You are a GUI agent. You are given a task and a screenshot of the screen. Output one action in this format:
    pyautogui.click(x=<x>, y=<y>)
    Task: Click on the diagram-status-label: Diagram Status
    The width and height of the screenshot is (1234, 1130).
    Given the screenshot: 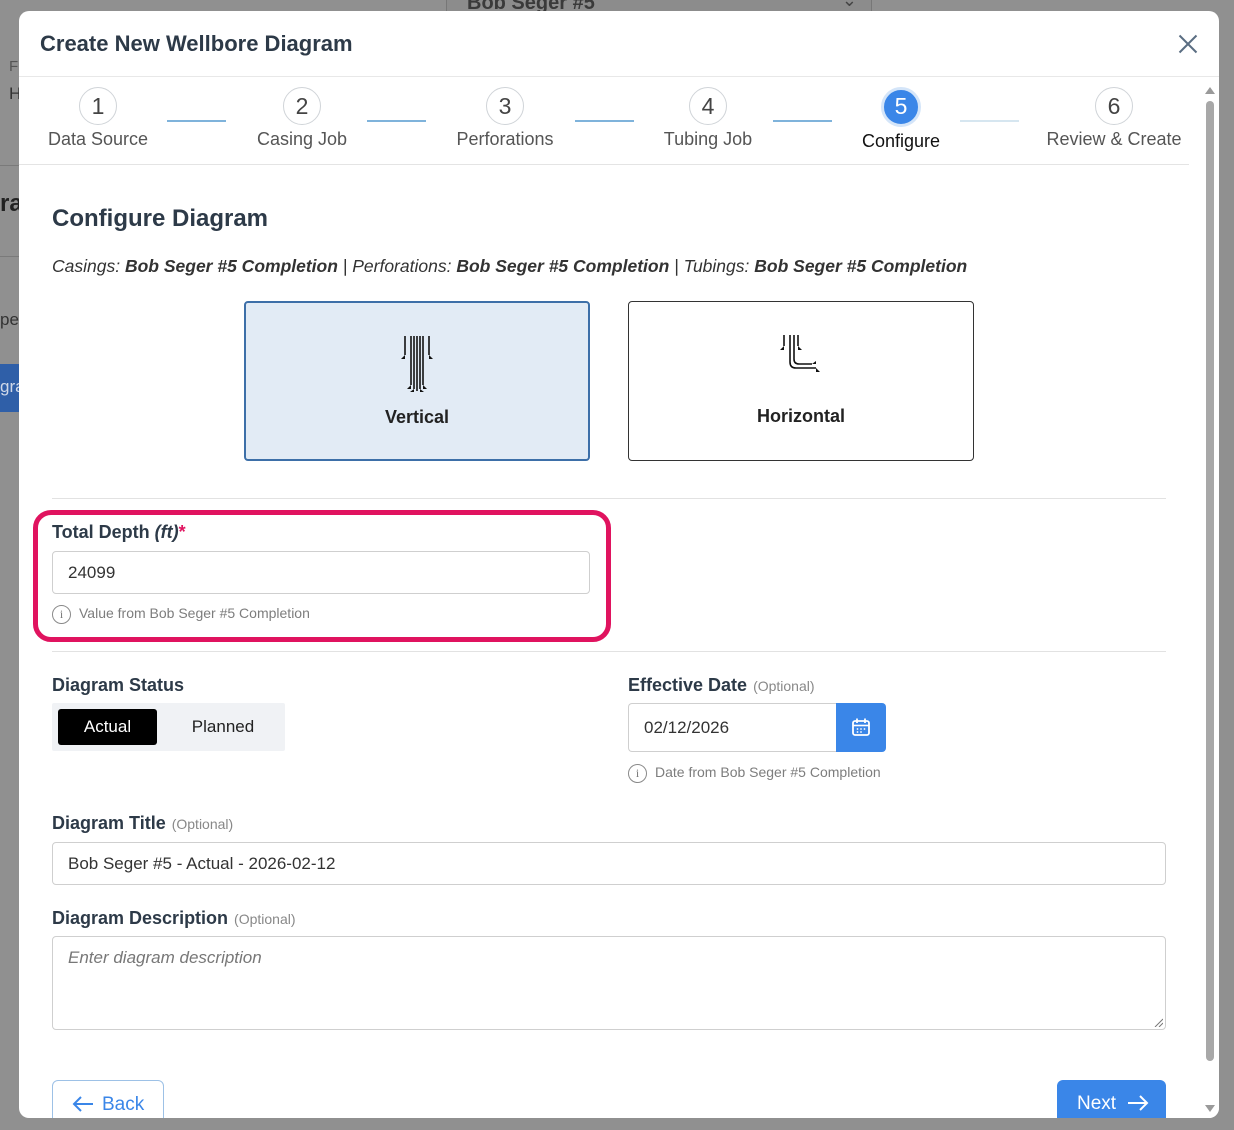 What is the action you would take?
    pyautogui.click(x=118, y=685)
    